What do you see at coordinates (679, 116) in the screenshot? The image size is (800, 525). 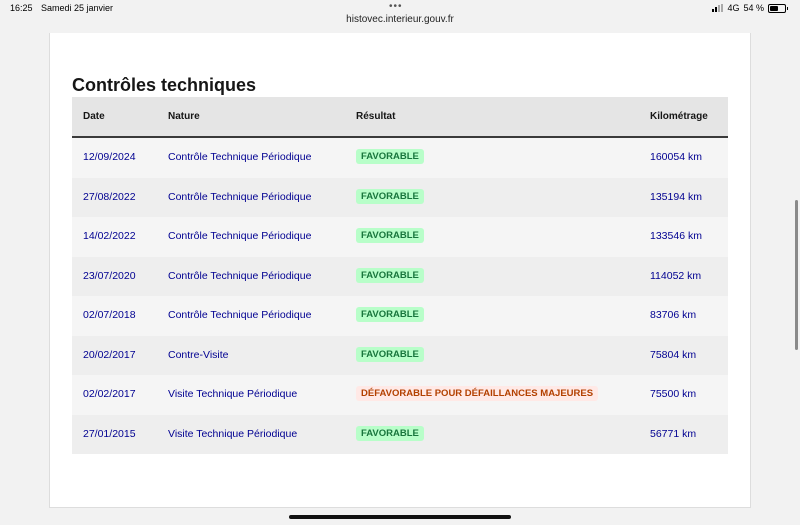 I see `header-km: Kilométrage` at bounding box center [679, 116].